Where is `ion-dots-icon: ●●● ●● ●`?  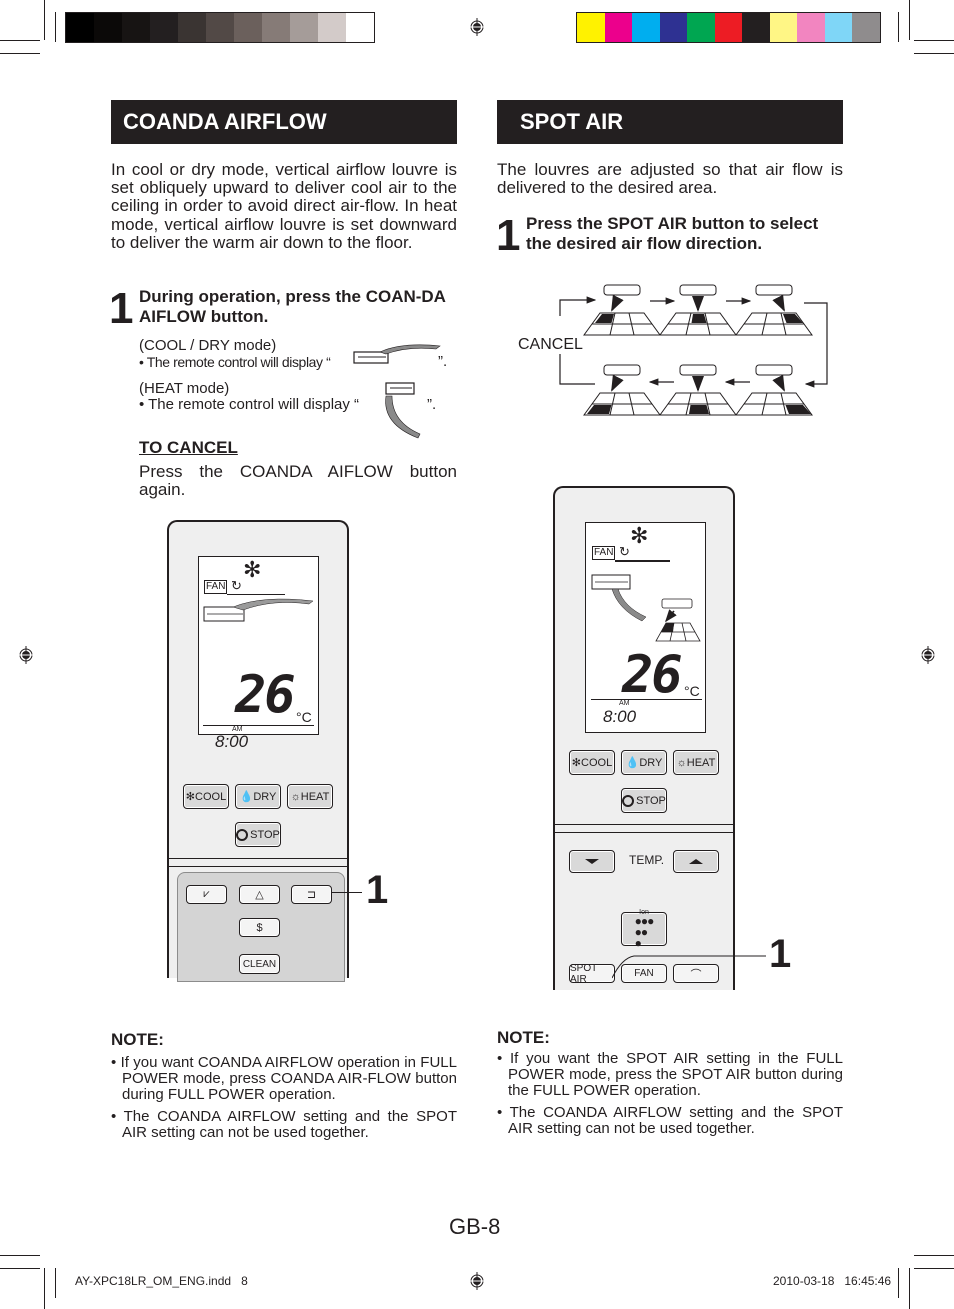
ion-dots-icon: ●●● ●● ● is located at coordinates (644, 932).